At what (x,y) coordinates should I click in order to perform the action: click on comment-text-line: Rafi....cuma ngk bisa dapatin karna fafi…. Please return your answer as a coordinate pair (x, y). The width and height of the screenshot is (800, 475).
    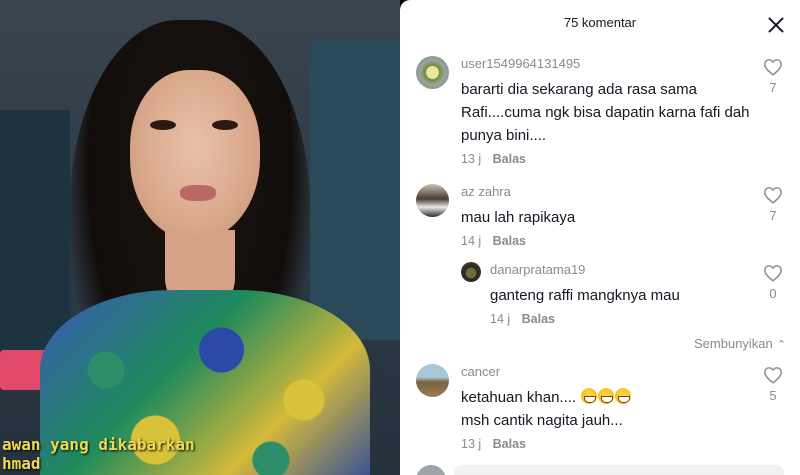
    Looking at the image, I should click on (605, 112).